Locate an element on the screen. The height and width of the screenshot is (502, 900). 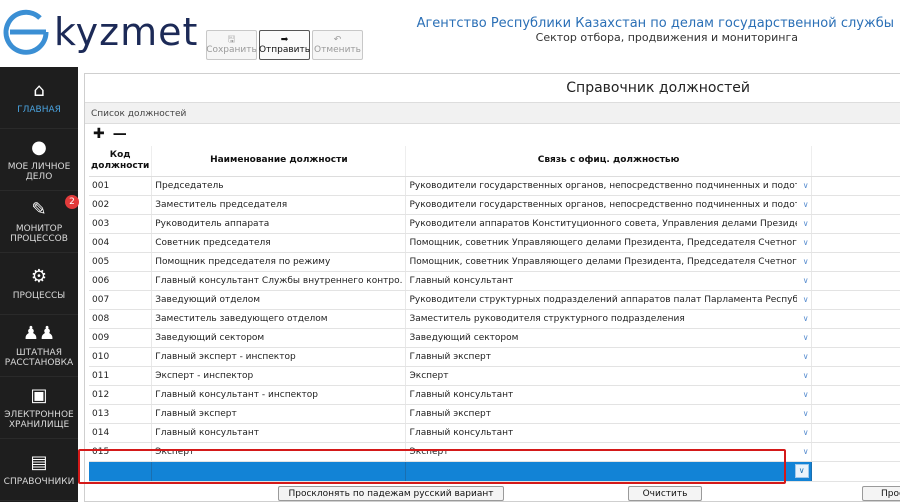
table-row: 015 Эксперт Эксперт ∨ is located at coordinates (494, 452).